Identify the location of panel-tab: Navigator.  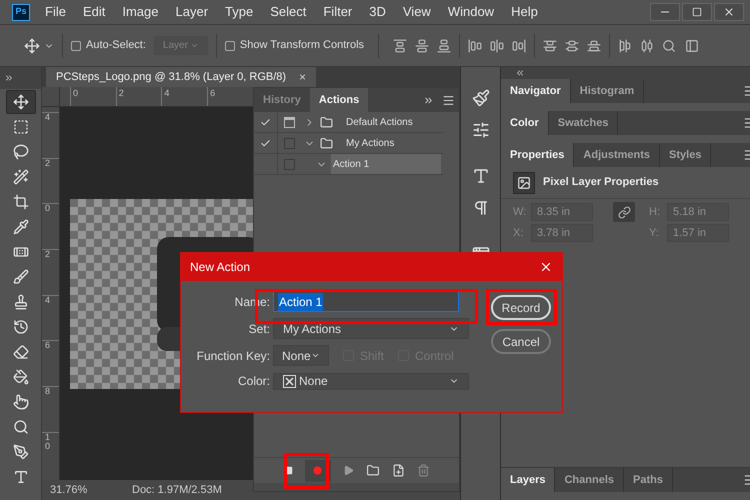
(536, 91).